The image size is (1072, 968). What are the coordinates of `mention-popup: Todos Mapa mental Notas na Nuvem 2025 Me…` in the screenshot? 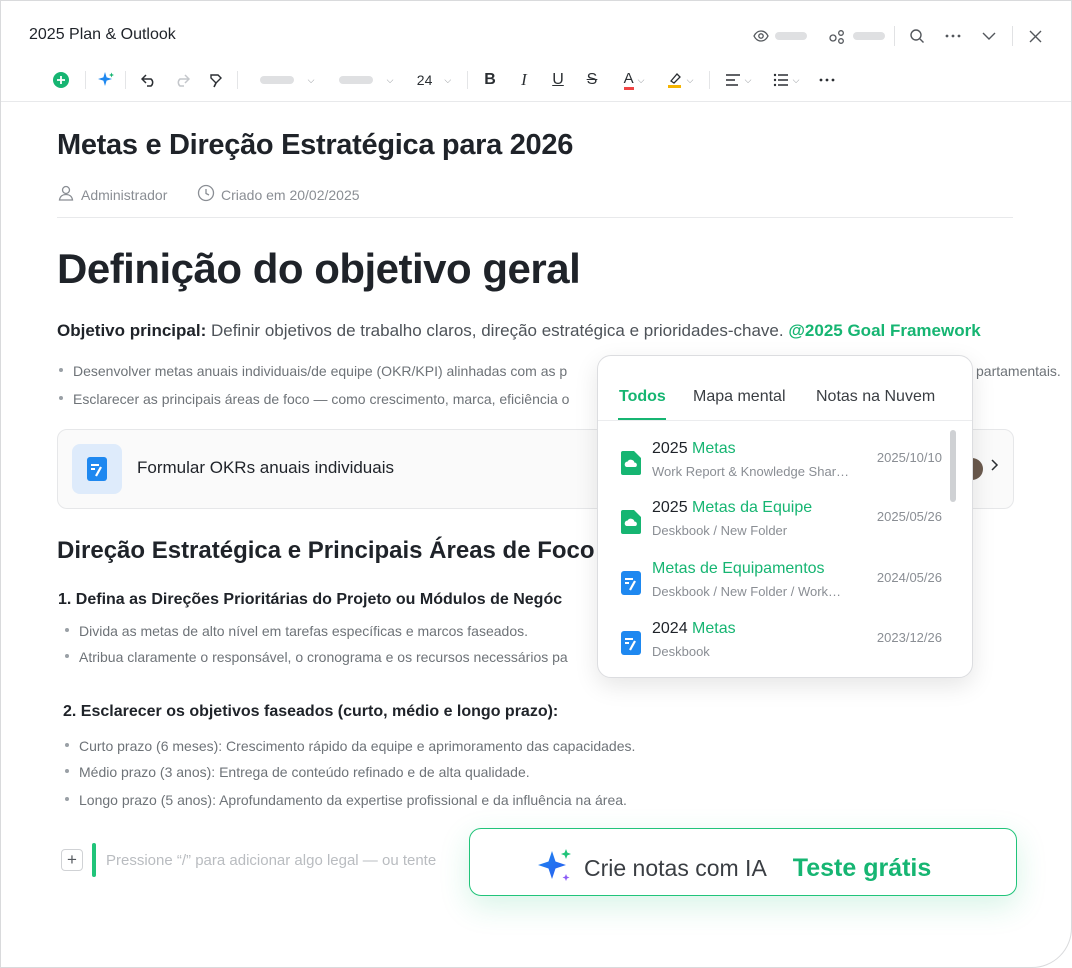 It's located at (785, 516).